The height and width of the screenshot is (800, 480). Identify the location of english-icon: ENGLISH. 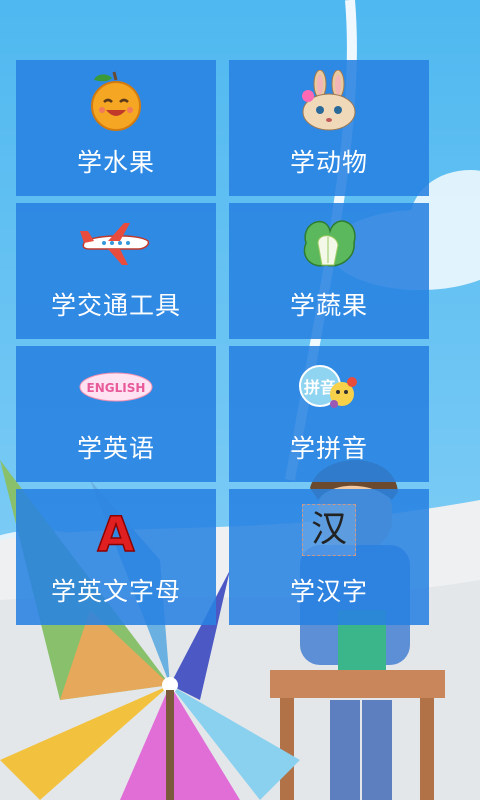
(116, 387).